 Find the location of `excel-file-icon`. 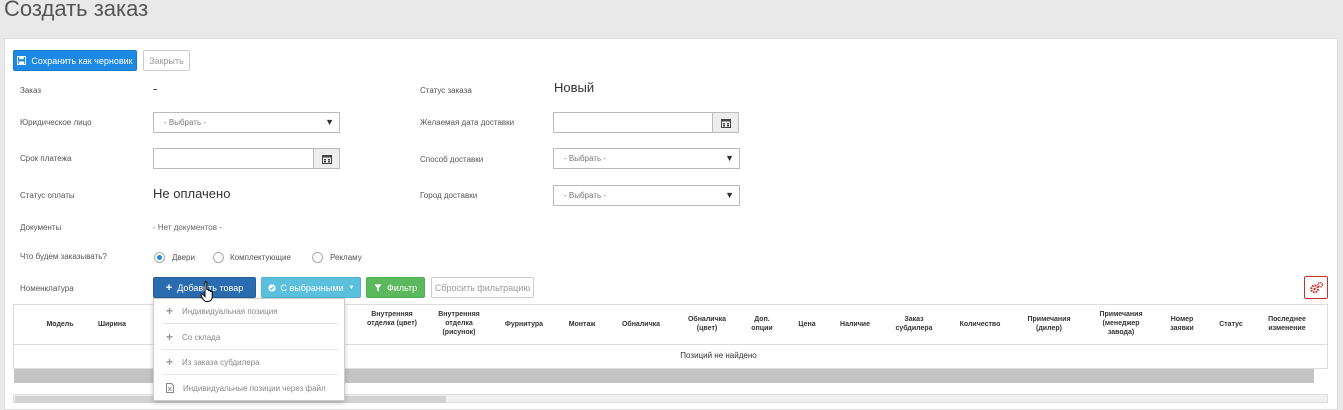

excel-file-icon is located at coordinates (170, 388).